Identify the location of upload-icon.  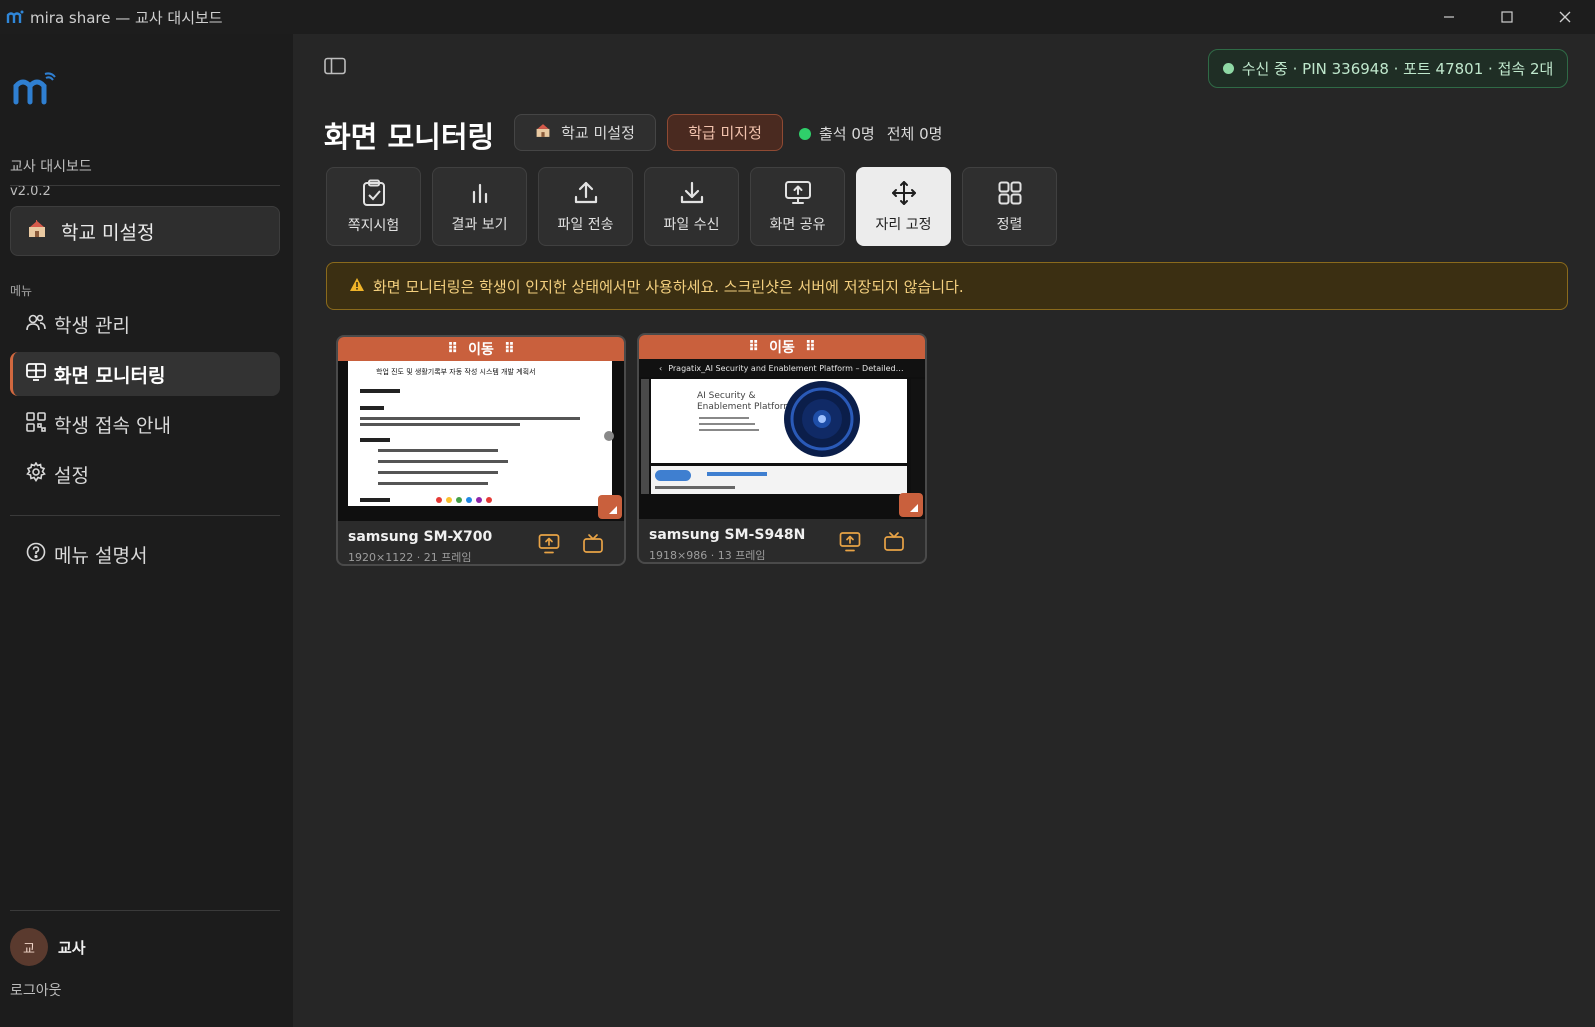
(585, 192).